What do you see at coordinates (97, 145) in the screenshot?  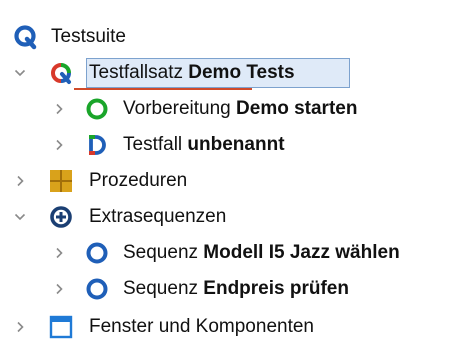 I see `testcase-icon` at bounding box center [97, 145].